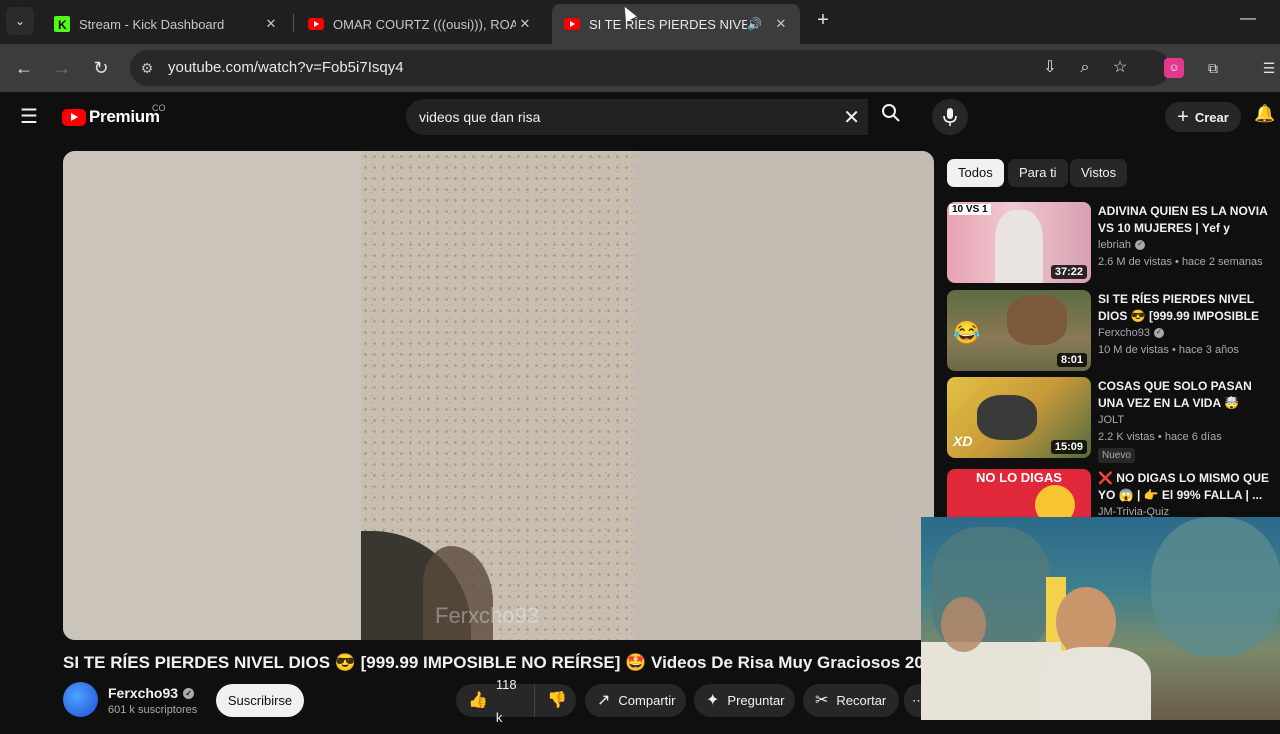 The width and height of the screenshot is (1280, 734). What do you see at coordinates (286, 67) in the screenshot?
I see `url-text: youtube.com/watch?v=Fob5i7Isqy4` at bounding box center [286, 67].